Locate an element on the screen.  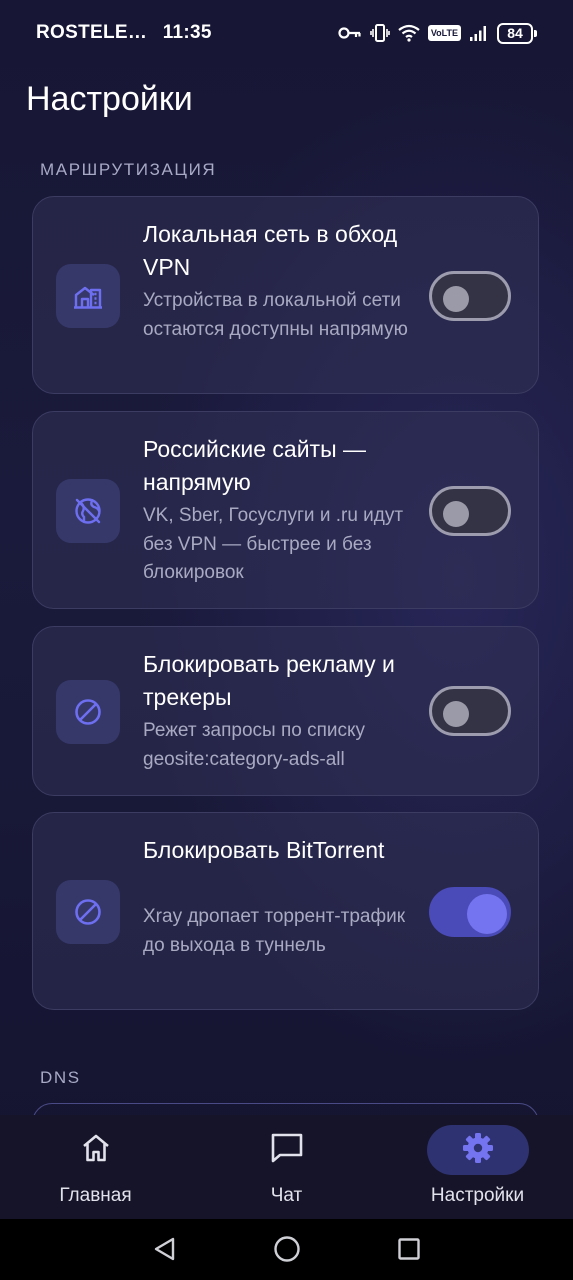
home-circle-icon is located at coordinates (287, 1249).